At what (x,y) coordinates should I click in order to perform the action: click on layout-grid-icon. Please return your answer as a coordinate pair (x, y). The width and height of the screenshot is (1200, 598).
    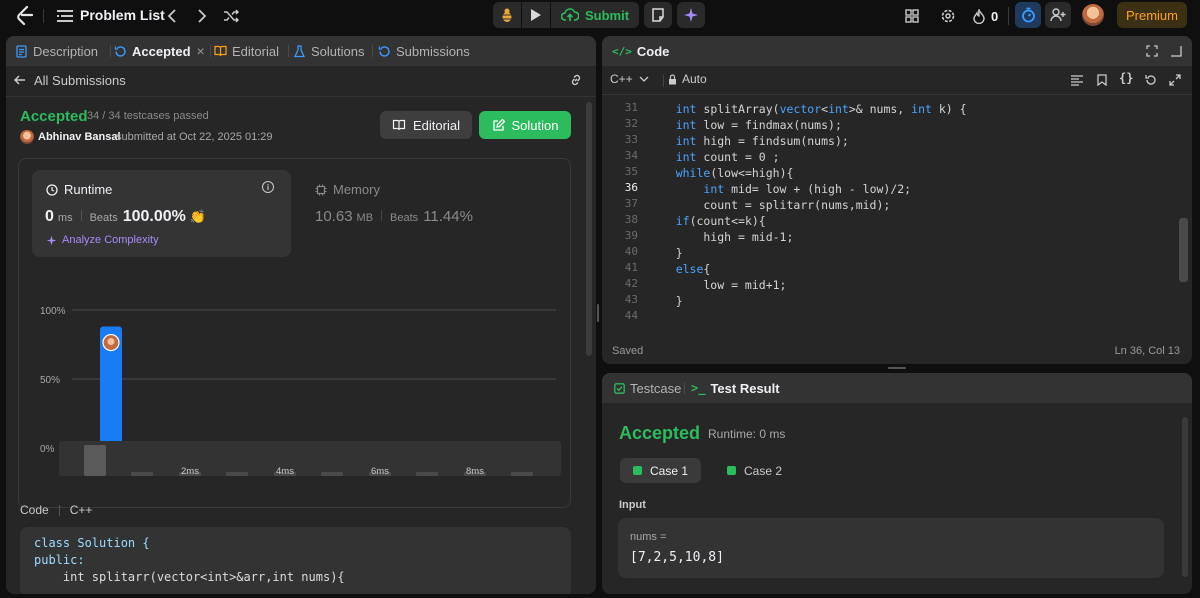
    Looking at the image, I should click on (912, 16).